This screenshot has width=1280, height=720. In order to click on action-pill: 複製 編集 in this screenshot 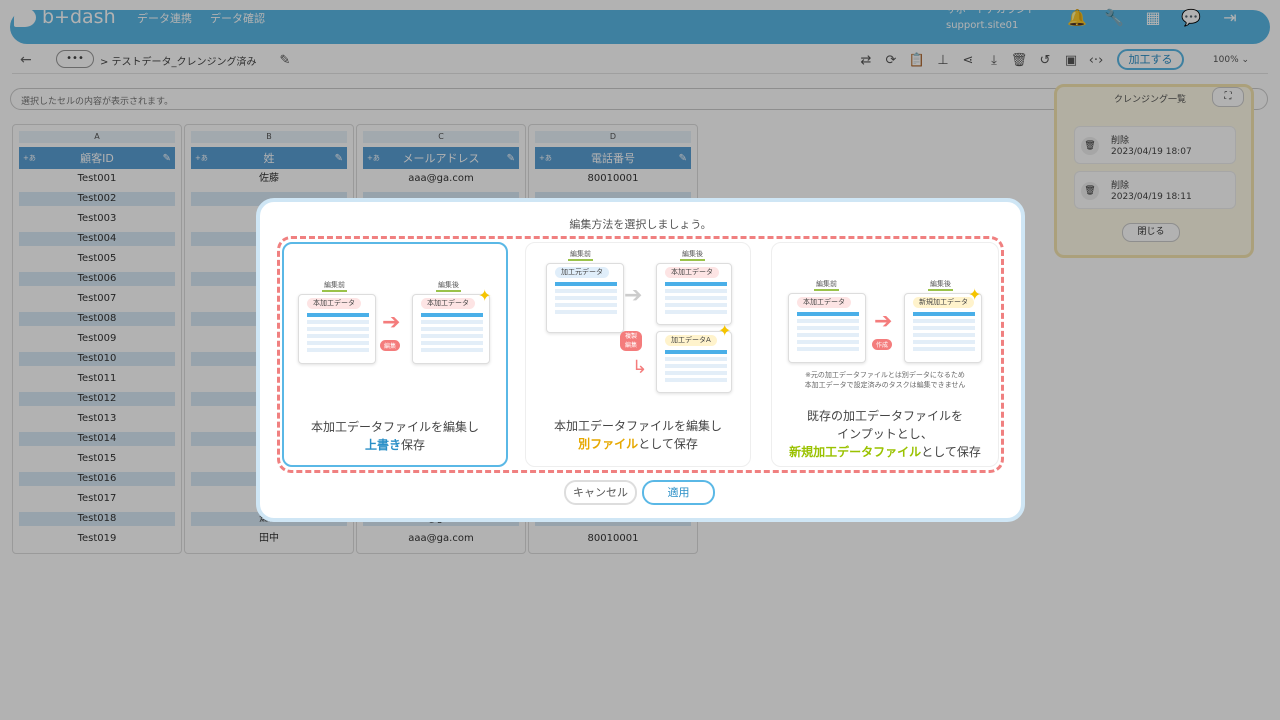, I will do `click(631, 341)`.